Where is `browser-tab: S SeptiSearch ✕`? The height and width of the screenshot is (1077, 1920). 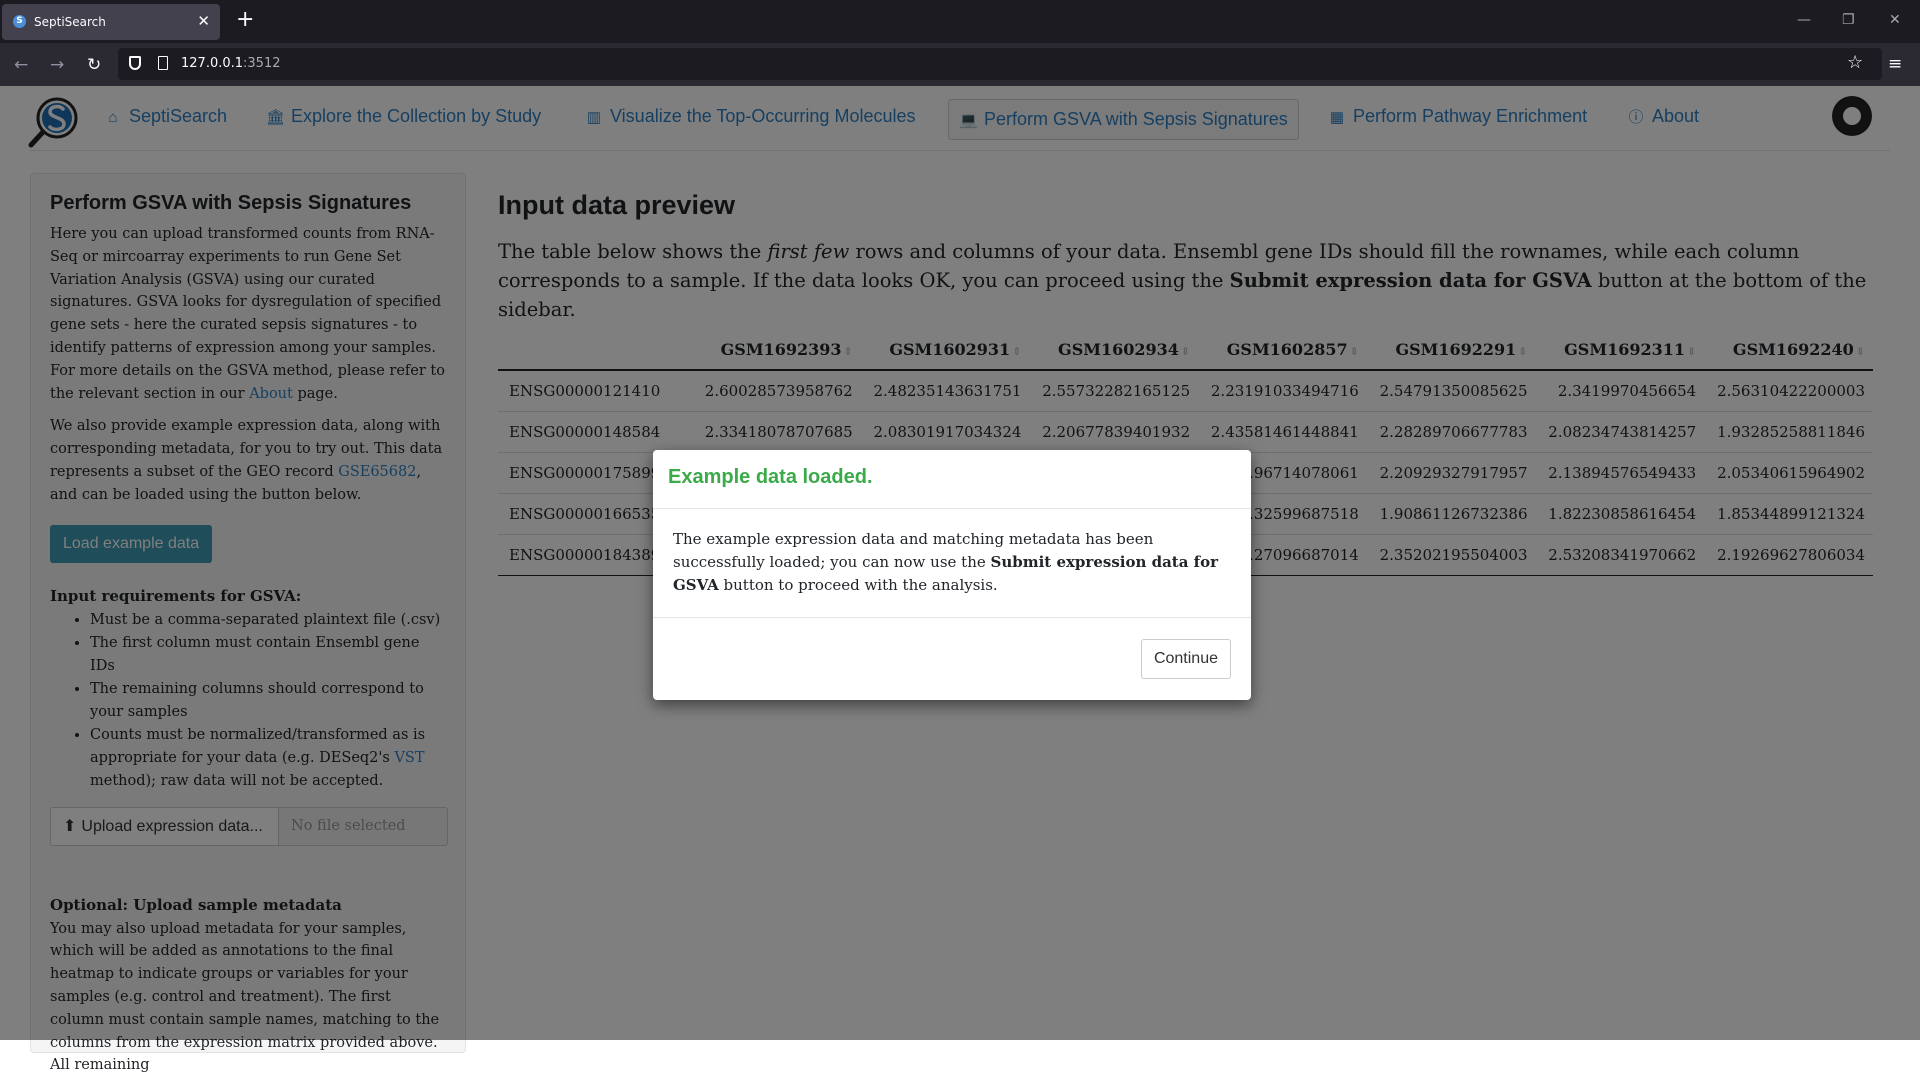
browser-tab: S SeptiSearch ✕ is located at coordinates (111, 22).